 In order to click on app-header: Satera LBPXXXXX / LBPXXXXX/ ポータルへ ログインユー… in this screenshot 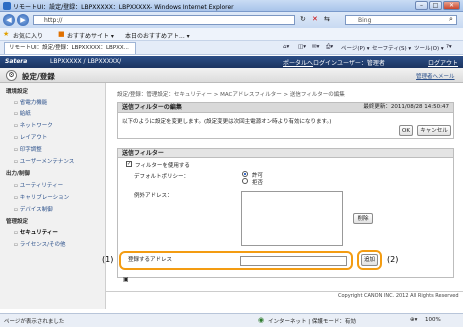, I will do `click(231, 62)`.